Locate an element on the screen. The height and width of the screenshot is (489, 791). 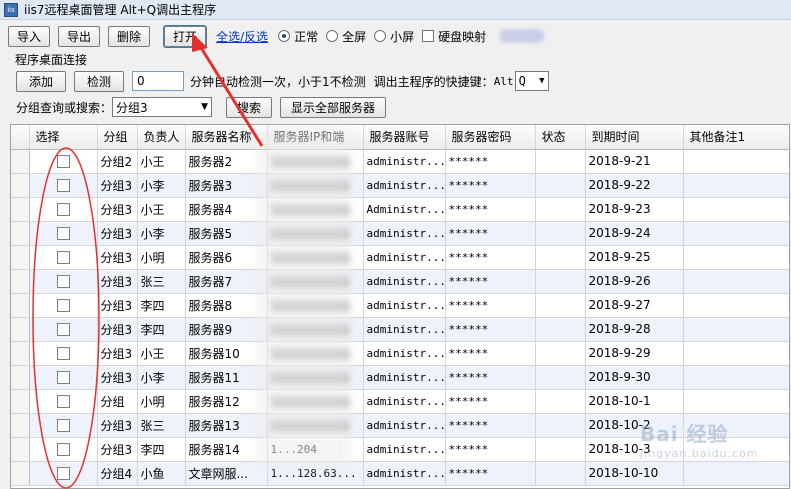
select-all-link: 全选/反选 is located at coordinates (242, 36).